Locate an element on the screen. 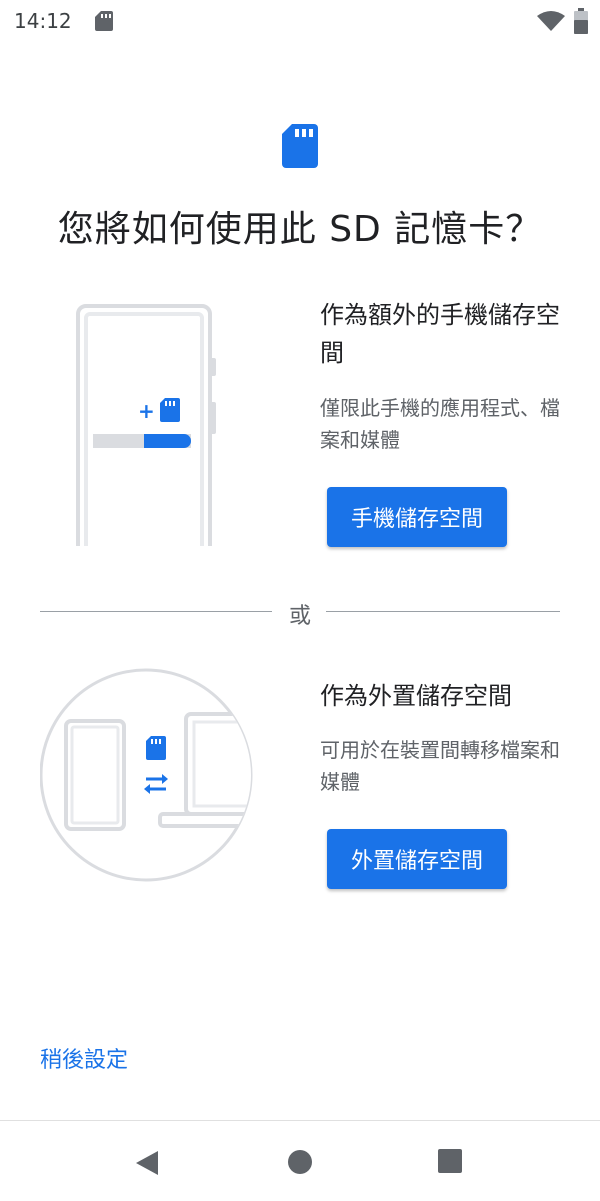 This screenshot has height=1201, width=600. option-phone-title: 作為額外的手機儲存空間 is located at coordinates (440, 334).